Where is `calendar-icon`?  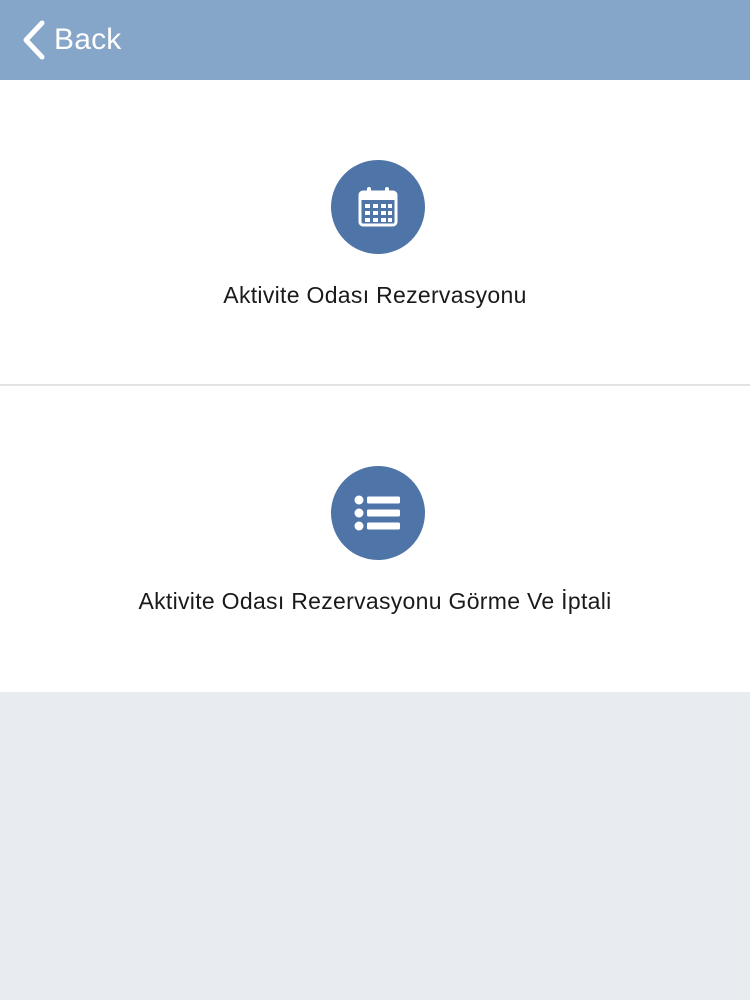 calendar-icon is located at coordinates (378, 207).